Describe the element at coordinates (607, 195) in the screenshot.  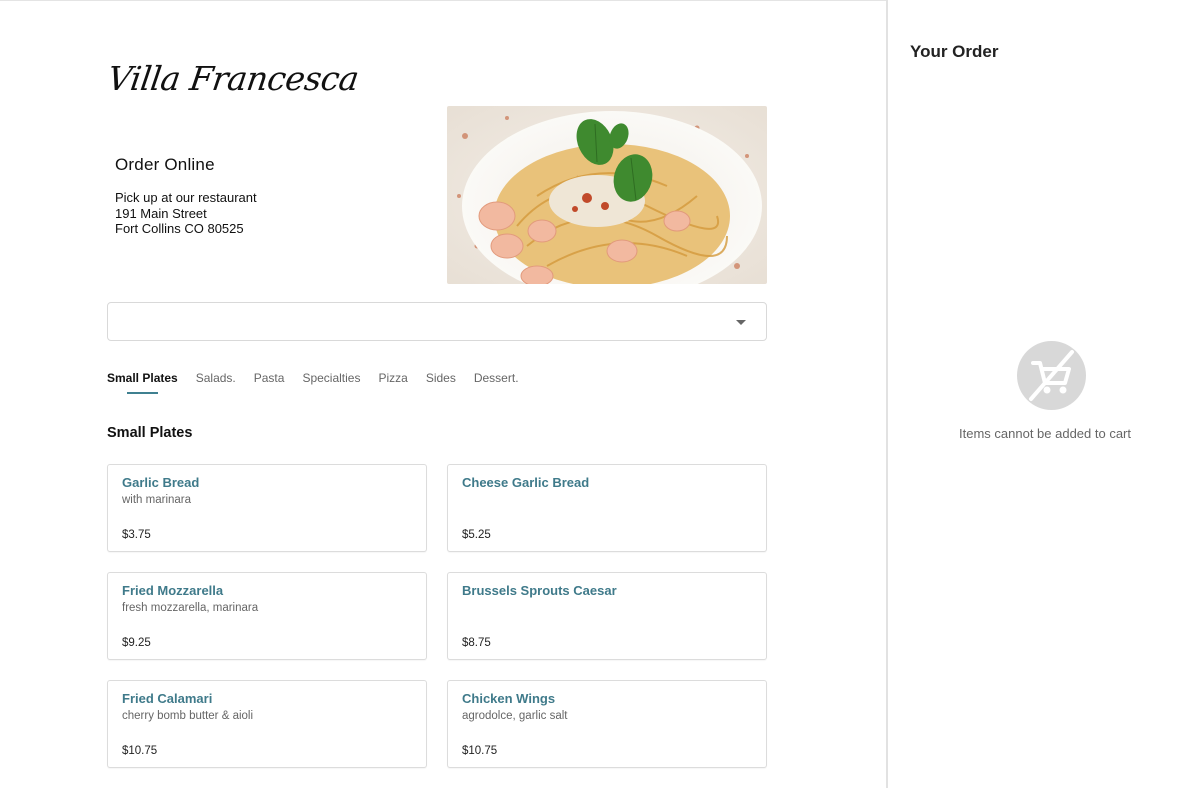
I see `hero-pasta-image` at that location.